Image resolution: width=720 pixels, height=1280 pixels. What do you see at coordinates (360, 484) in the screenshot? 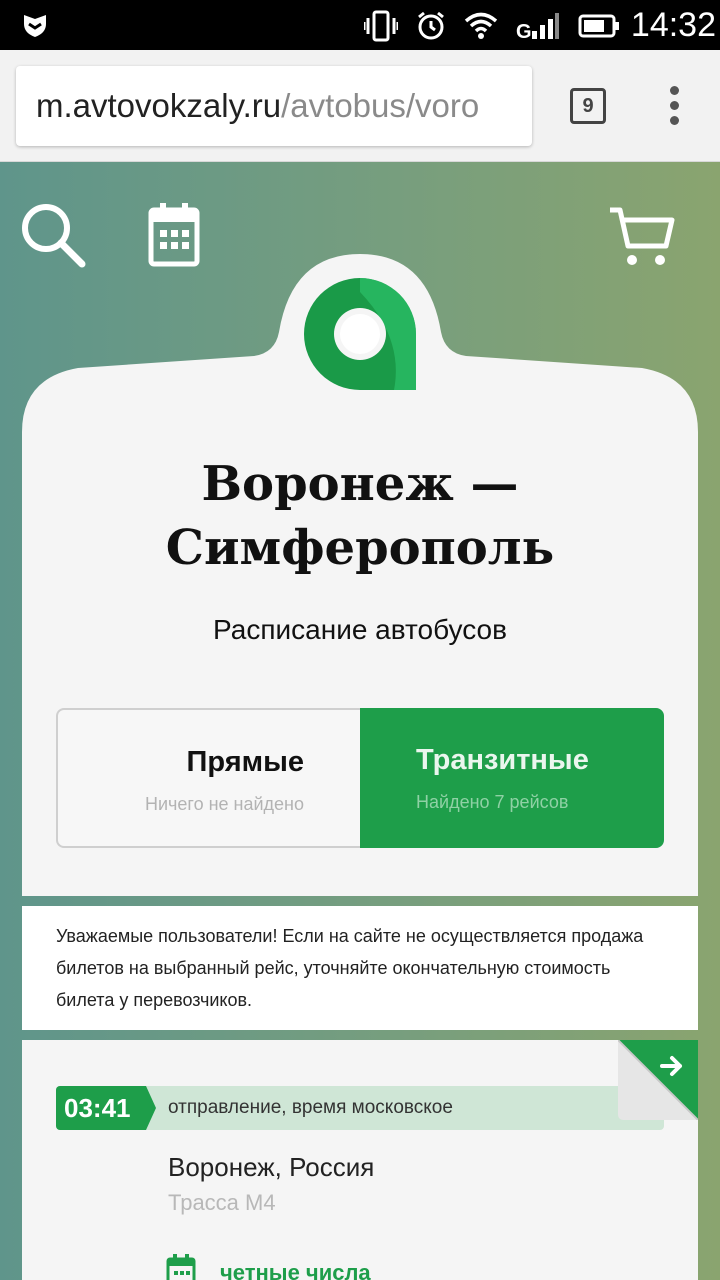
I see `route-origin: Воронеж —` at bounding box center [360, 484].